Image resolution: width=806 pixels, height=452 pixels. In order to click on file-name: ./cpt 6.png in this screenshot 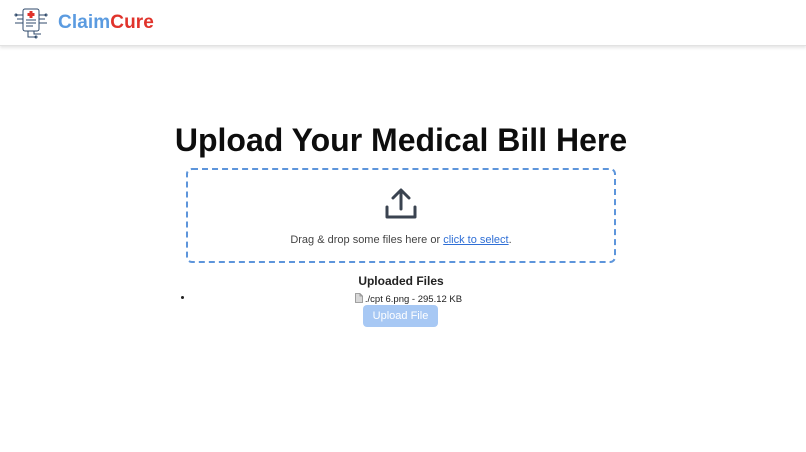, I will do `click(387, 299)`.